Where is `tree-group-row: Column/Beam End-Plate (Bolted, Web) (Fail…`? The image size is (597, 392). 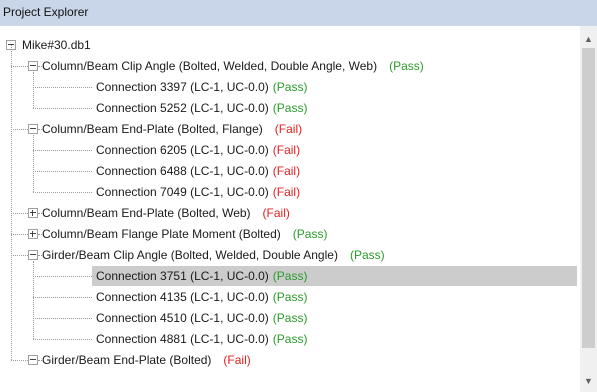 tree-group-row: Column/Beam End-Plate (Bolted, Web) (Fail… is located at coordinates (290, 213).